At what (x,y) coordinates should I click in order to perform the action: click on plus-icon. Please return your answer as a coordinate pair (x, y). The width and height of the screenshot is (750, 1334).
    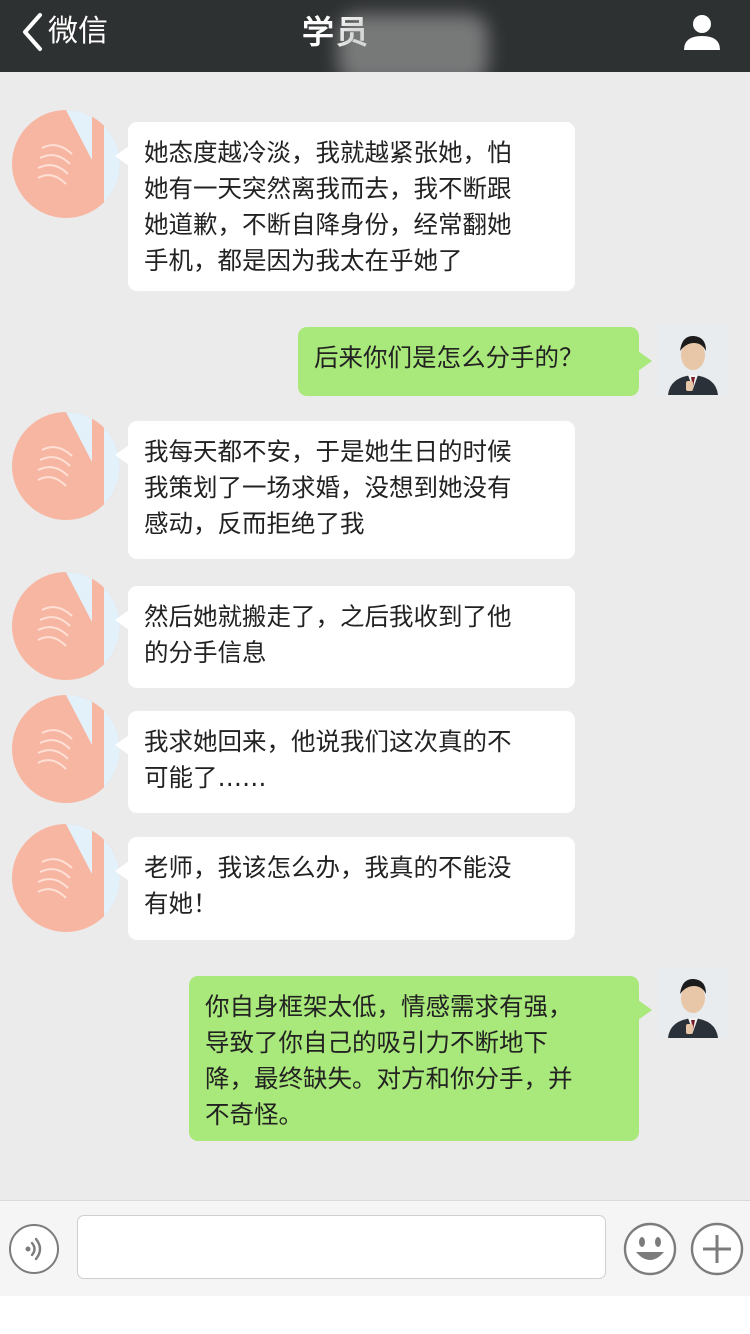
    Looking at the image, I should click on (717, 1249).